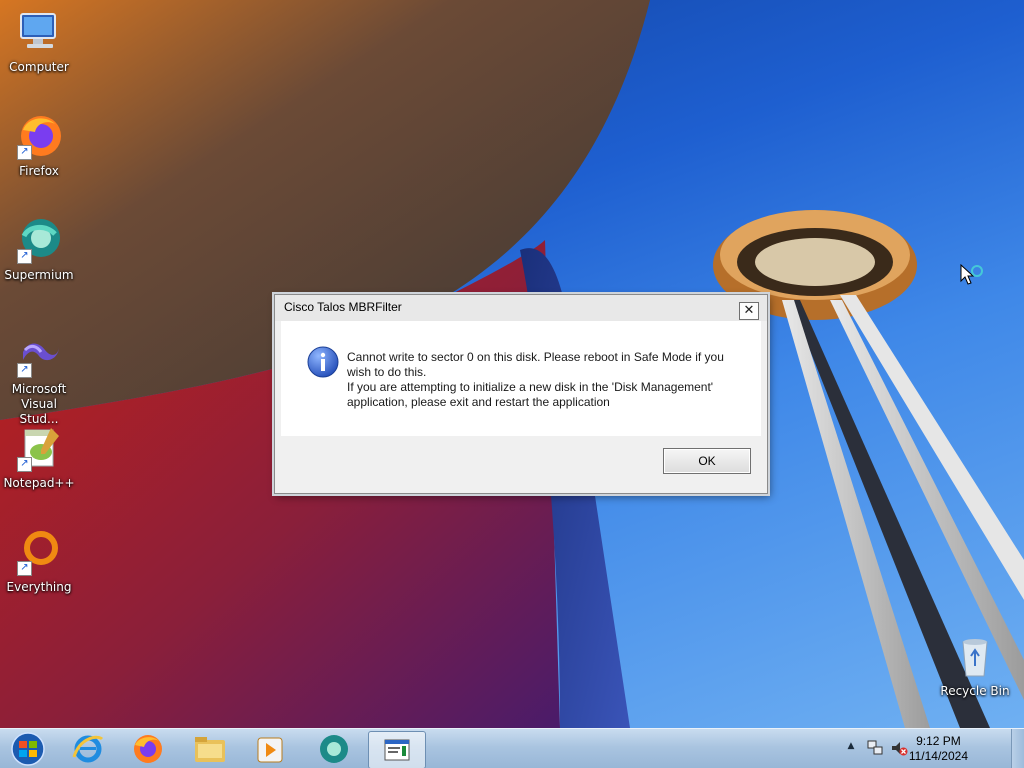 The image size is (1024, 768). What do you see at coordinates (975, 691) in the screenshot?
I see `desktop-icon-label: Recycle Bin` at bounding box center [975, 691].